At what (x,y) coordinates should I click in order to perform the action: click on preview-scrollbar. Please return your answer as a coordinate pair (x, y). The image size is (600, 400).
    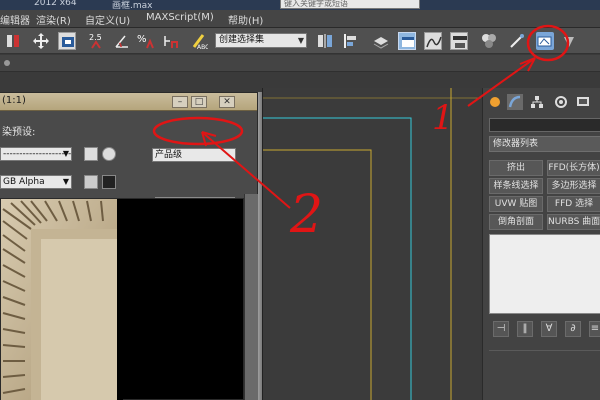
    Looking at the image, I should click on (251, 297).